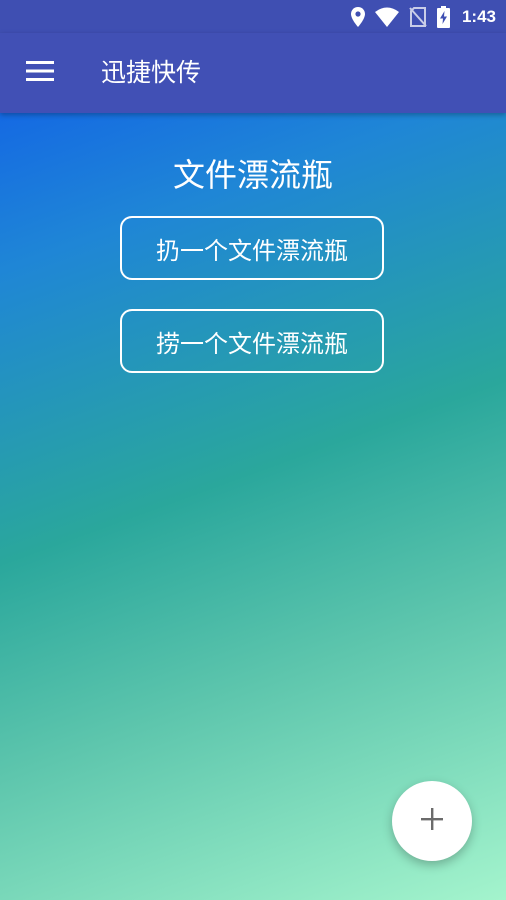  I want to click on app-title: 迅捷快传, so click(151, 72).